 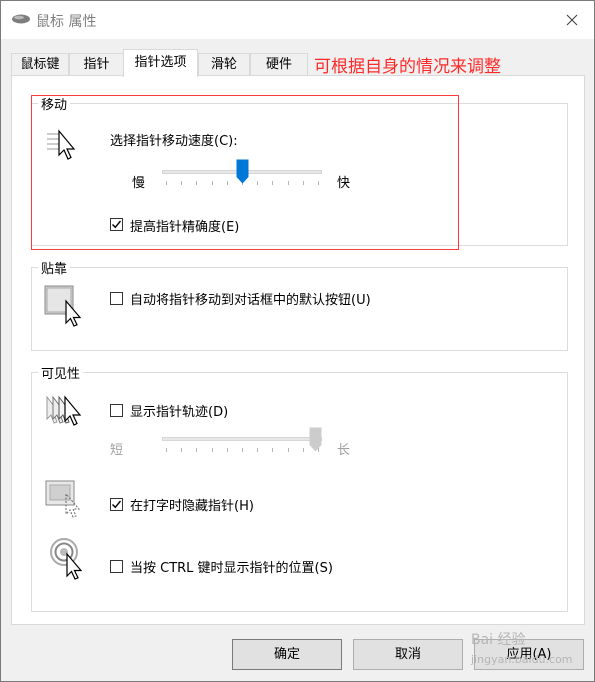 I want to click on tab-label: 指针选项, so click(x=160, y=62).